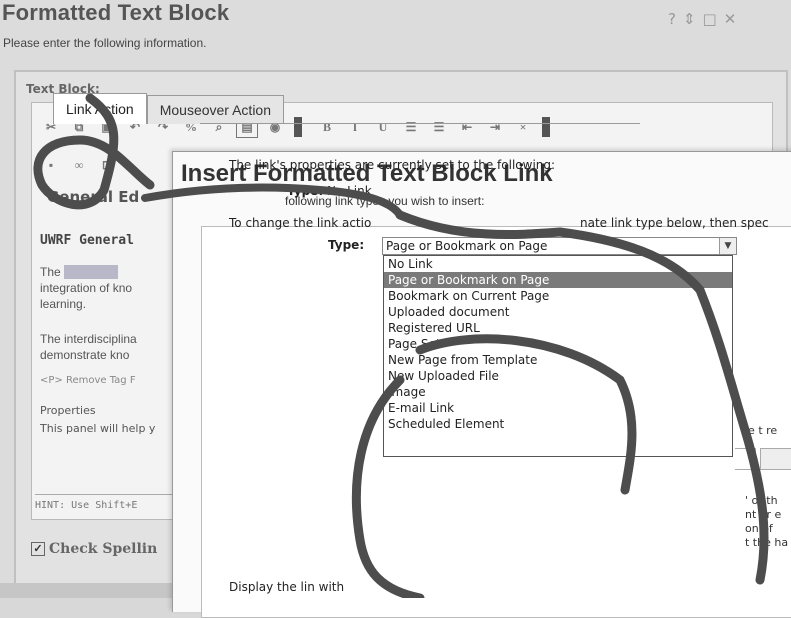 This screenshot has height=618, width=791. Describe the element at coordinates (761, 500) in the screenshot. I see `right-fragment: ' or th` at that location.